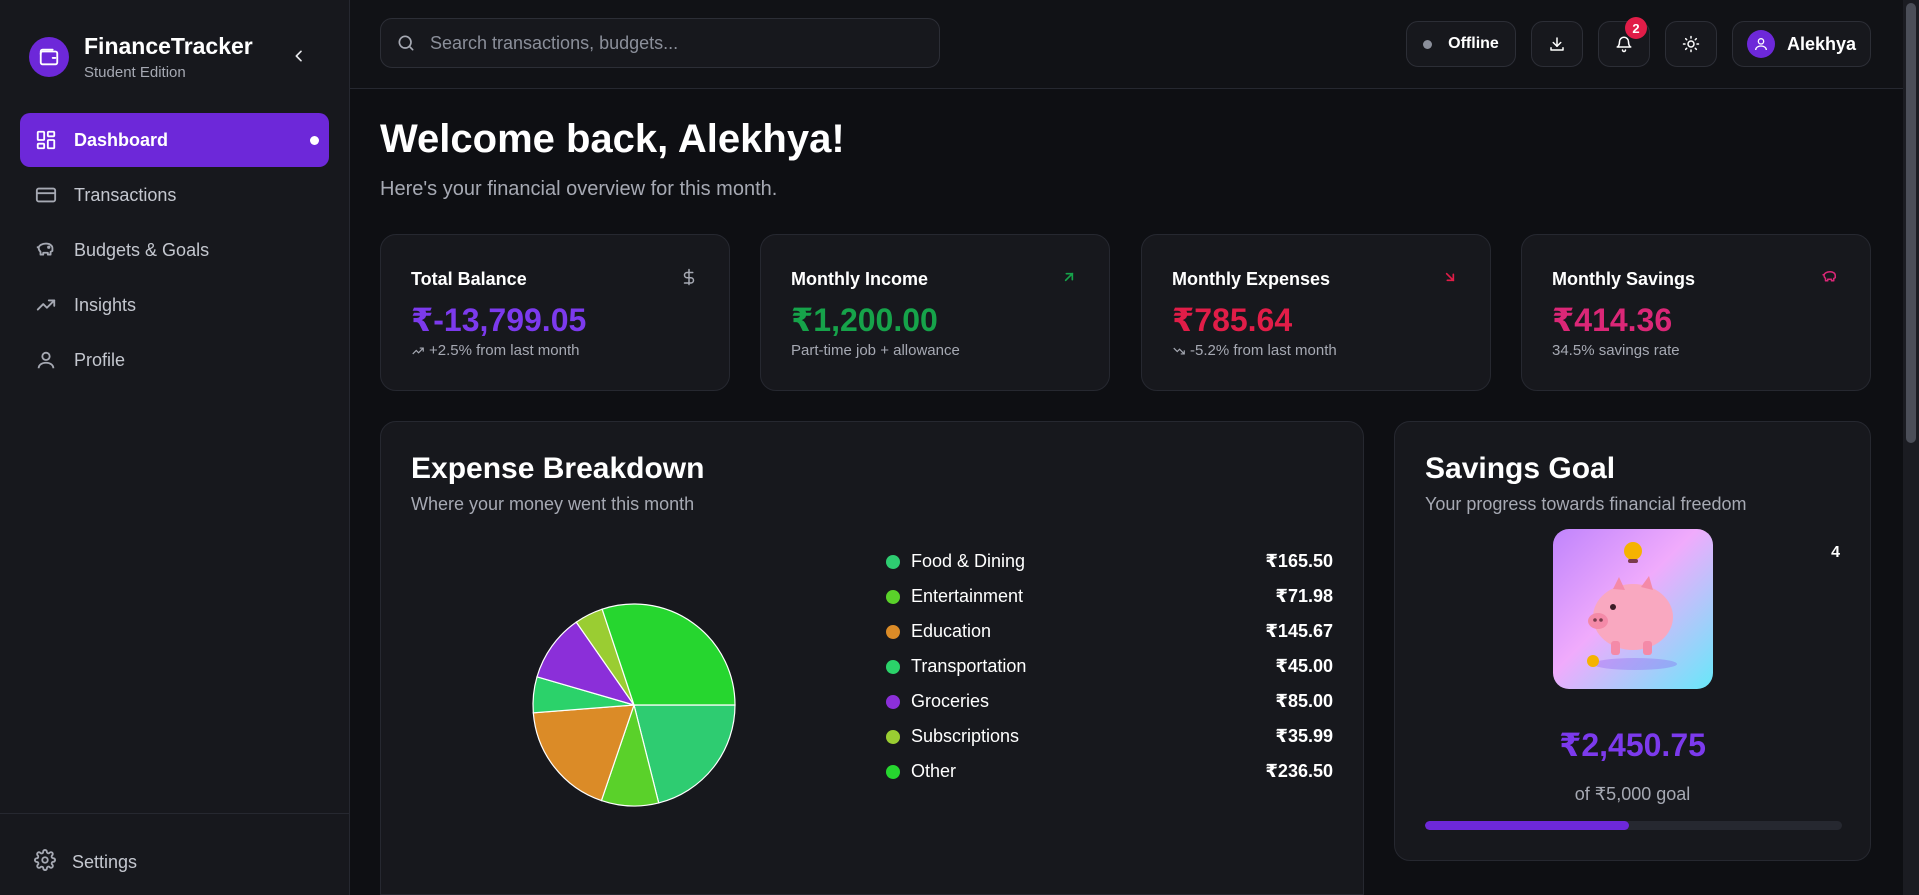 Image resolution: width=1919 pixels, height=895 pixels. I want to click on sidebar-item-transactions: Transactions, so click(174, 195).